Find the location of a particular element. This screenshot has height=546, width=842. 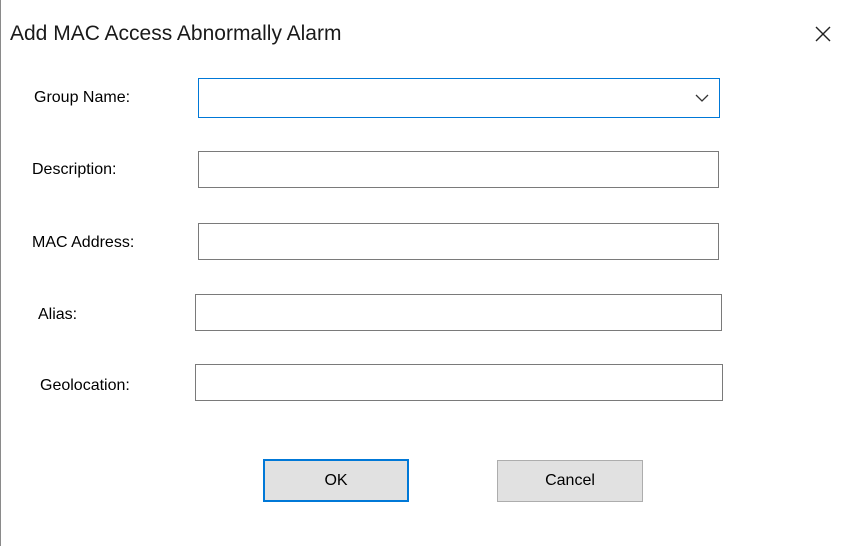

ok-button: OK is located at coordinates (336, 480).